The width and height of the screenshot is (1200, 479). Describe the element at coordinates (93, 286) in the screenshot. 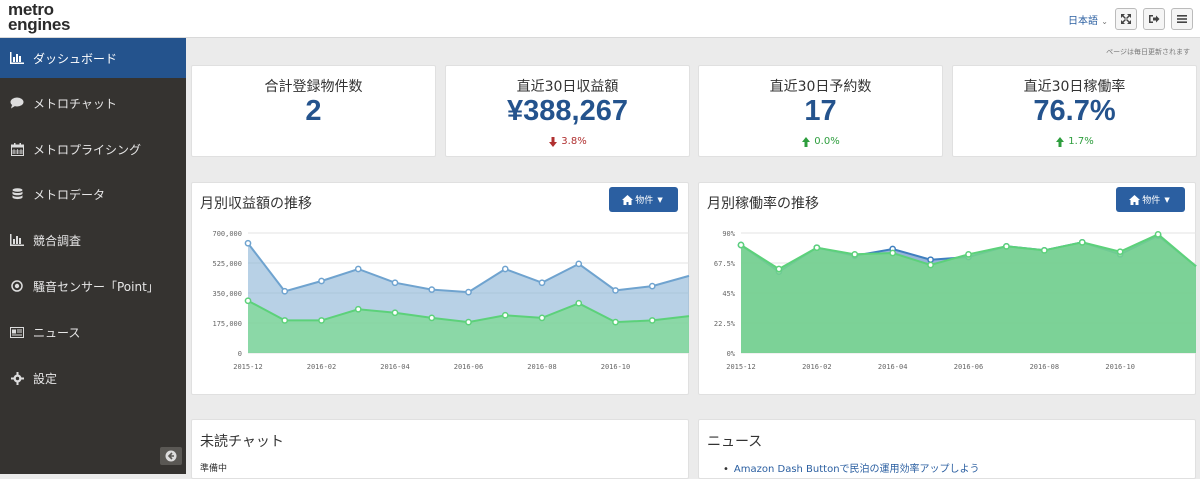

I see `sidebar-item-noise-sensor: 騒音センサー「Point」` at that location.